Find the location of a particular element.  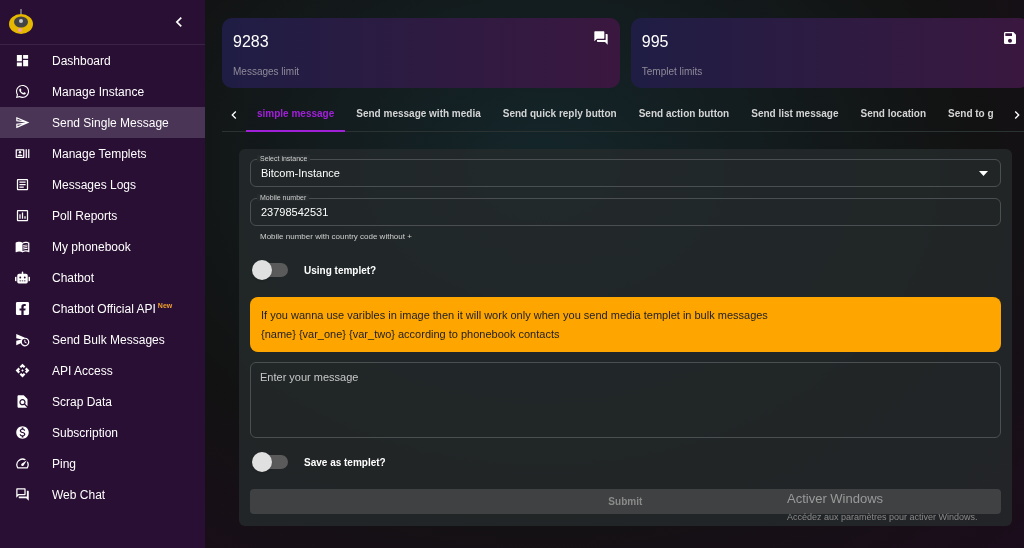

notice-text: {name} {var_one} {var_two} according to phonebook contacts is located at coordinates (411, 334).